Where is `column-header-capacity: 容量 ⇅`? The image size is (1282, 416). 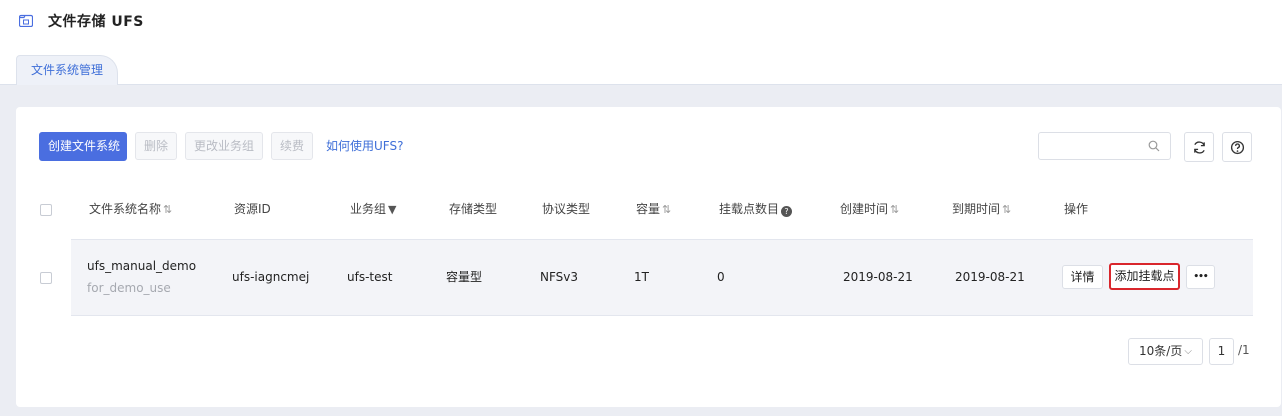
column-header-capacity: 容量 ⇅ is located at coordinates (653, 209).